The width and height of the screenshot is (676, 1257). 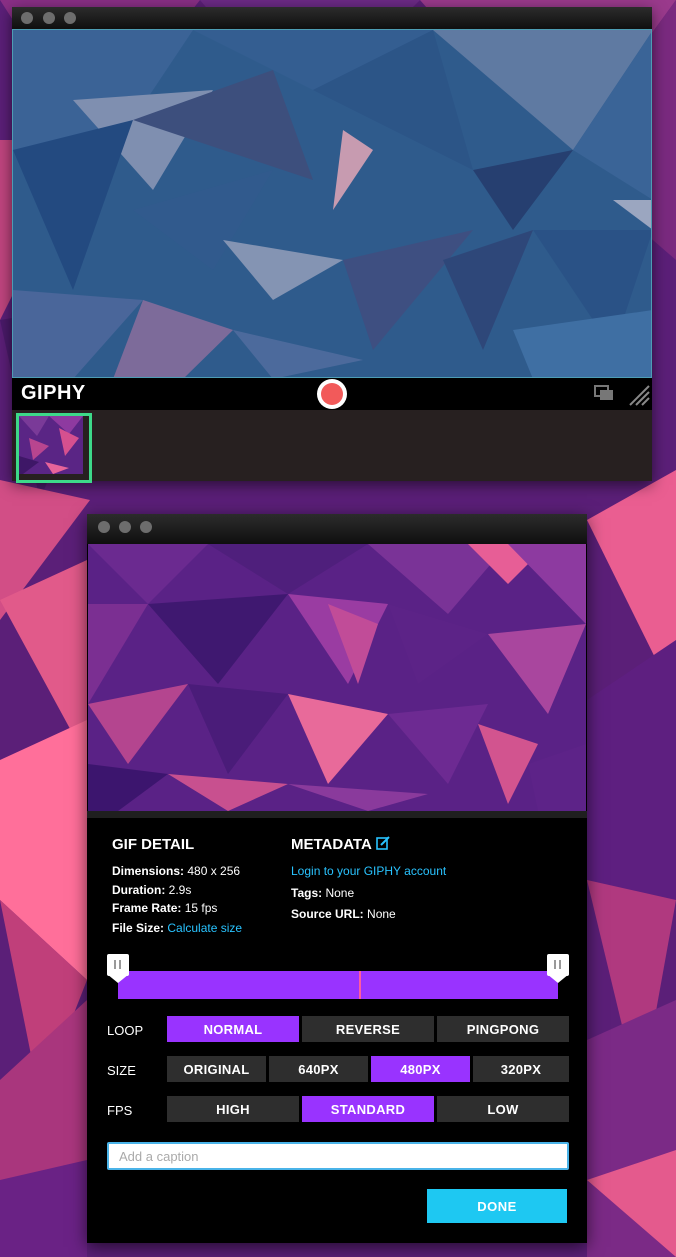 I want to click on file-size-label: File Size:, so click(x=138, y=928).